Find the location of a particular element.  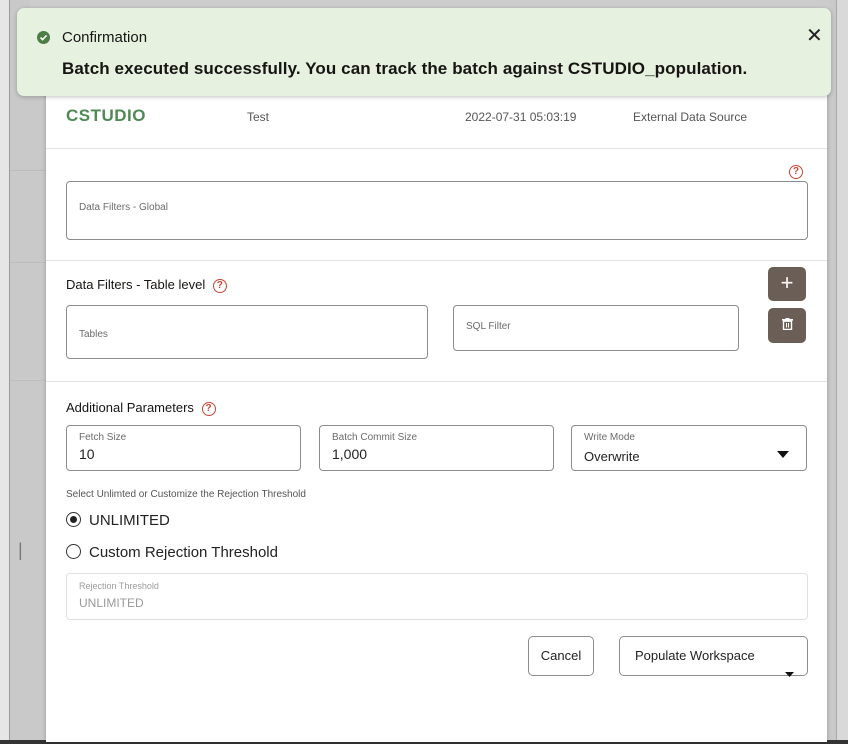

section-title-text: Additional Parameters is located at coordinates (130, 407).